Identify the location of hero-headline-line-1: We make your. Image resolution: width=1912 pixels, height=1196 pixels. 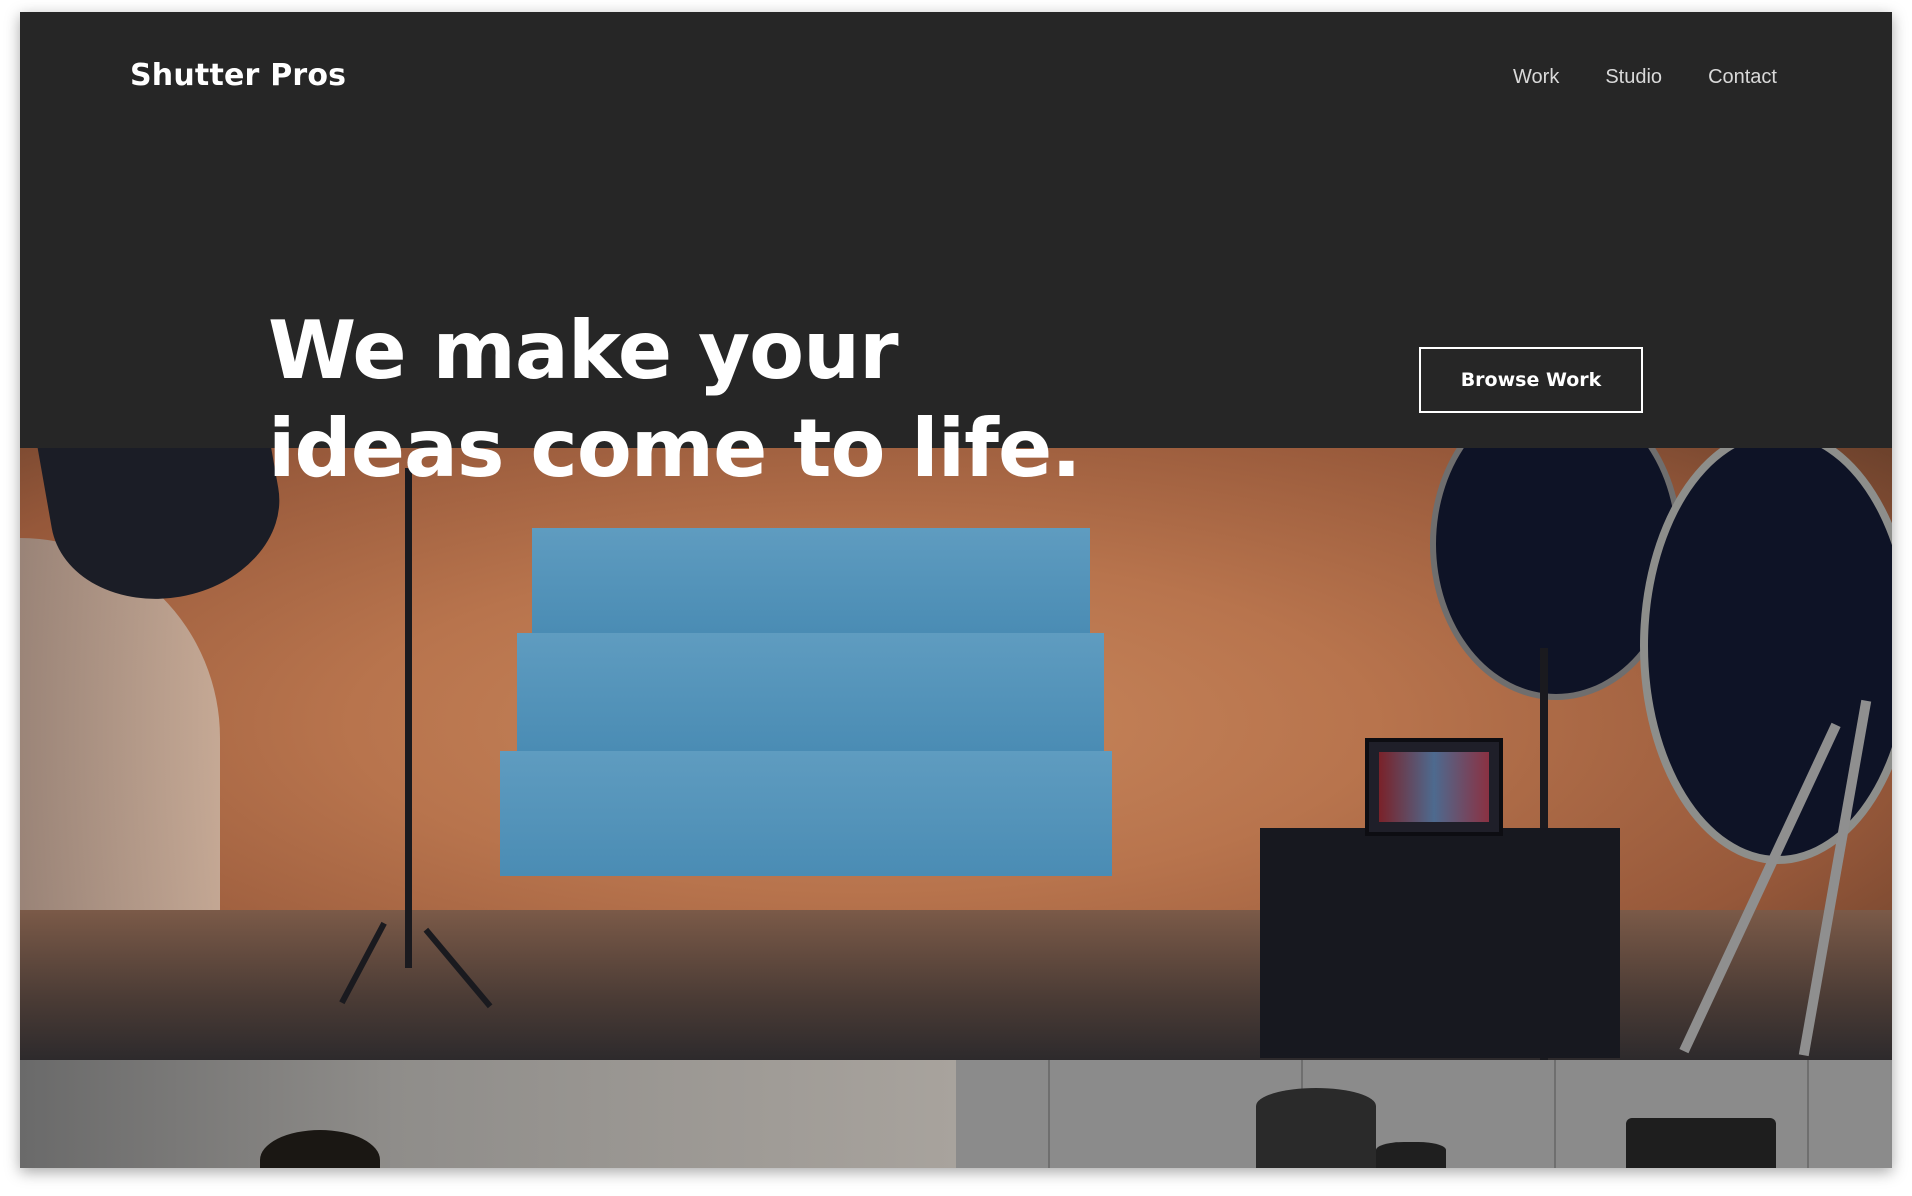
(583, 350).